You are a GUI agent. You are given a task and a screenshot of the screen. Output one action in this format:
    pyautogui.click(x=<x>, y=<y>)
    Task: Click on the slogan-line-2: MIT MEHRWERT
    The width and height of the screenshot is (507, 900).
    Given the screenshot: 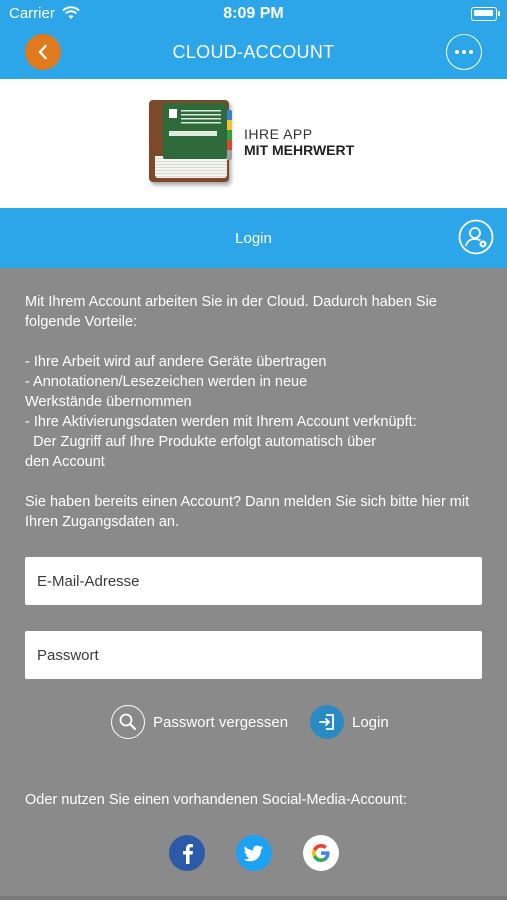 What is the action you would take?
    pyautogui.click(x=299, y=150)
    